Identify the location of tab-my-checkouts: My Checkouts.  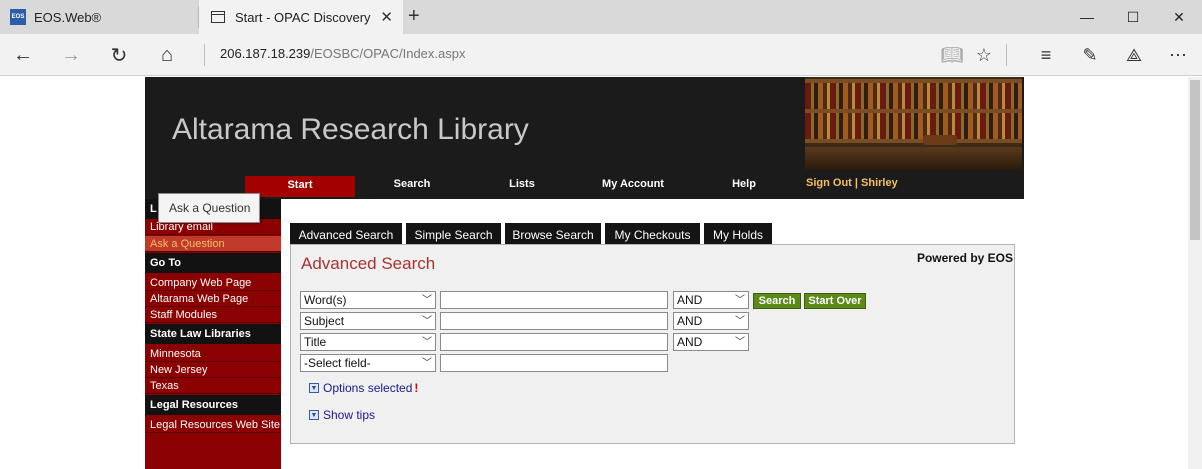
(652, 233).